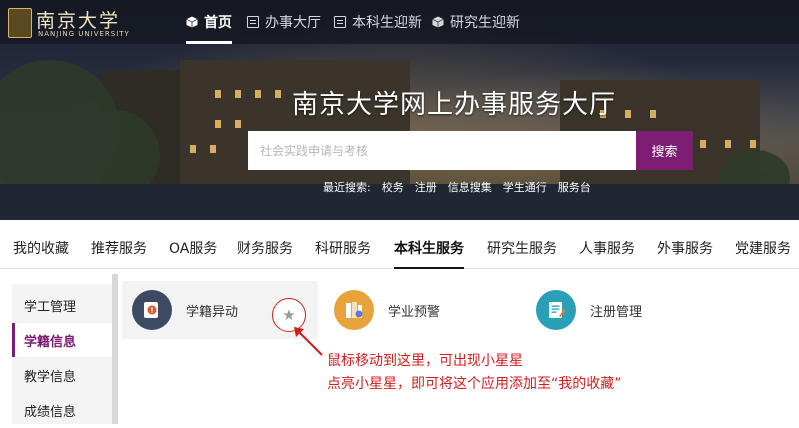 The height and width of the screenshot is (428, 799). I want to click on hero-title: 南京大学网上办事服务大厅, so click(454, 105).